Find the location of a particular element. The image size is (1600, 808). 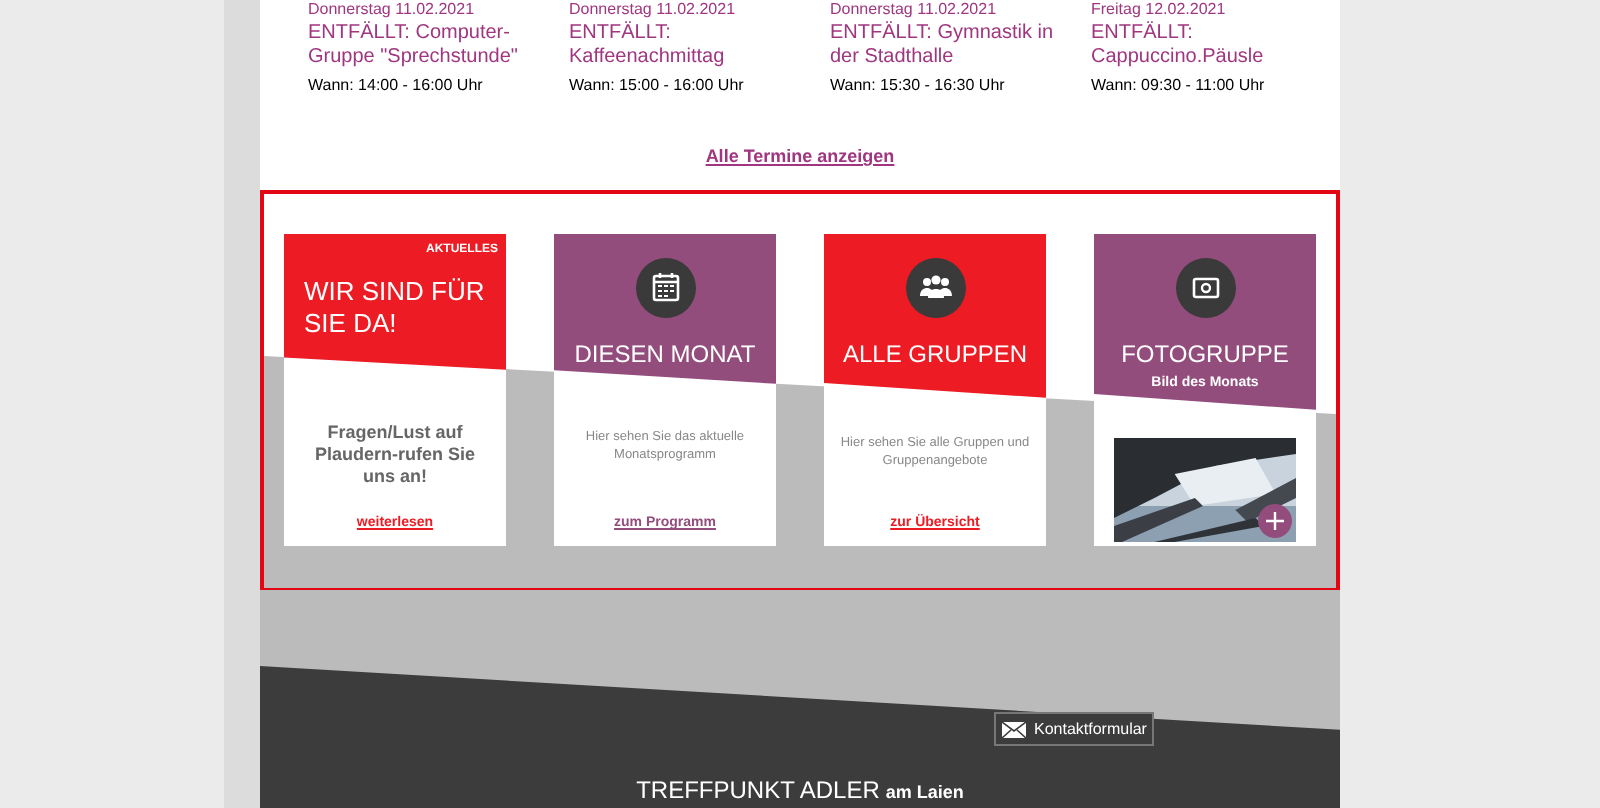

event-title: ENTFÄLLT: Gymnastik in der Stadthalle is located at coordinates (946, 46).